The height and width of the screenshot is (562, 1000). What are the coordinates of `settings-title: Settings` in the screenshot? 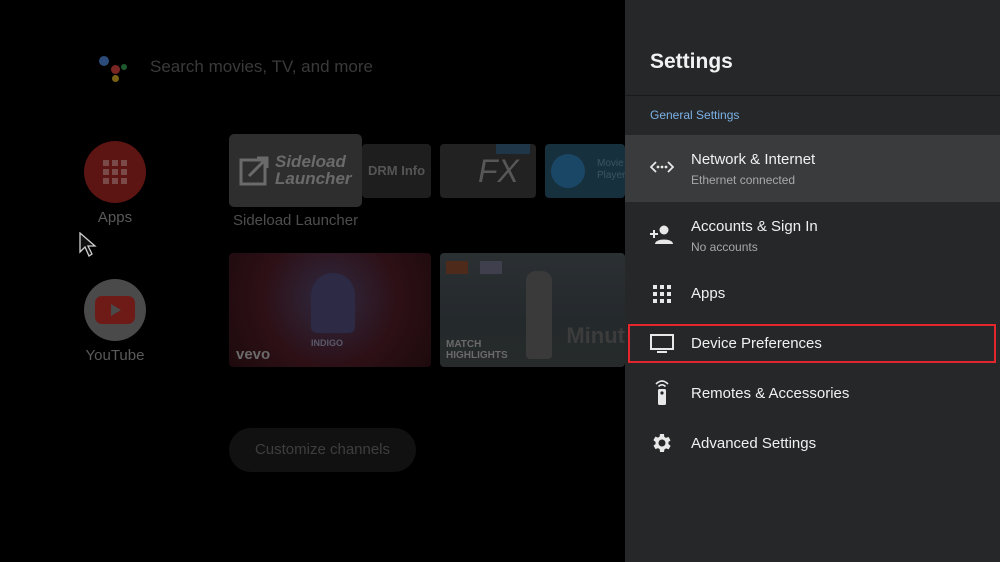 It's located at (691, 61).